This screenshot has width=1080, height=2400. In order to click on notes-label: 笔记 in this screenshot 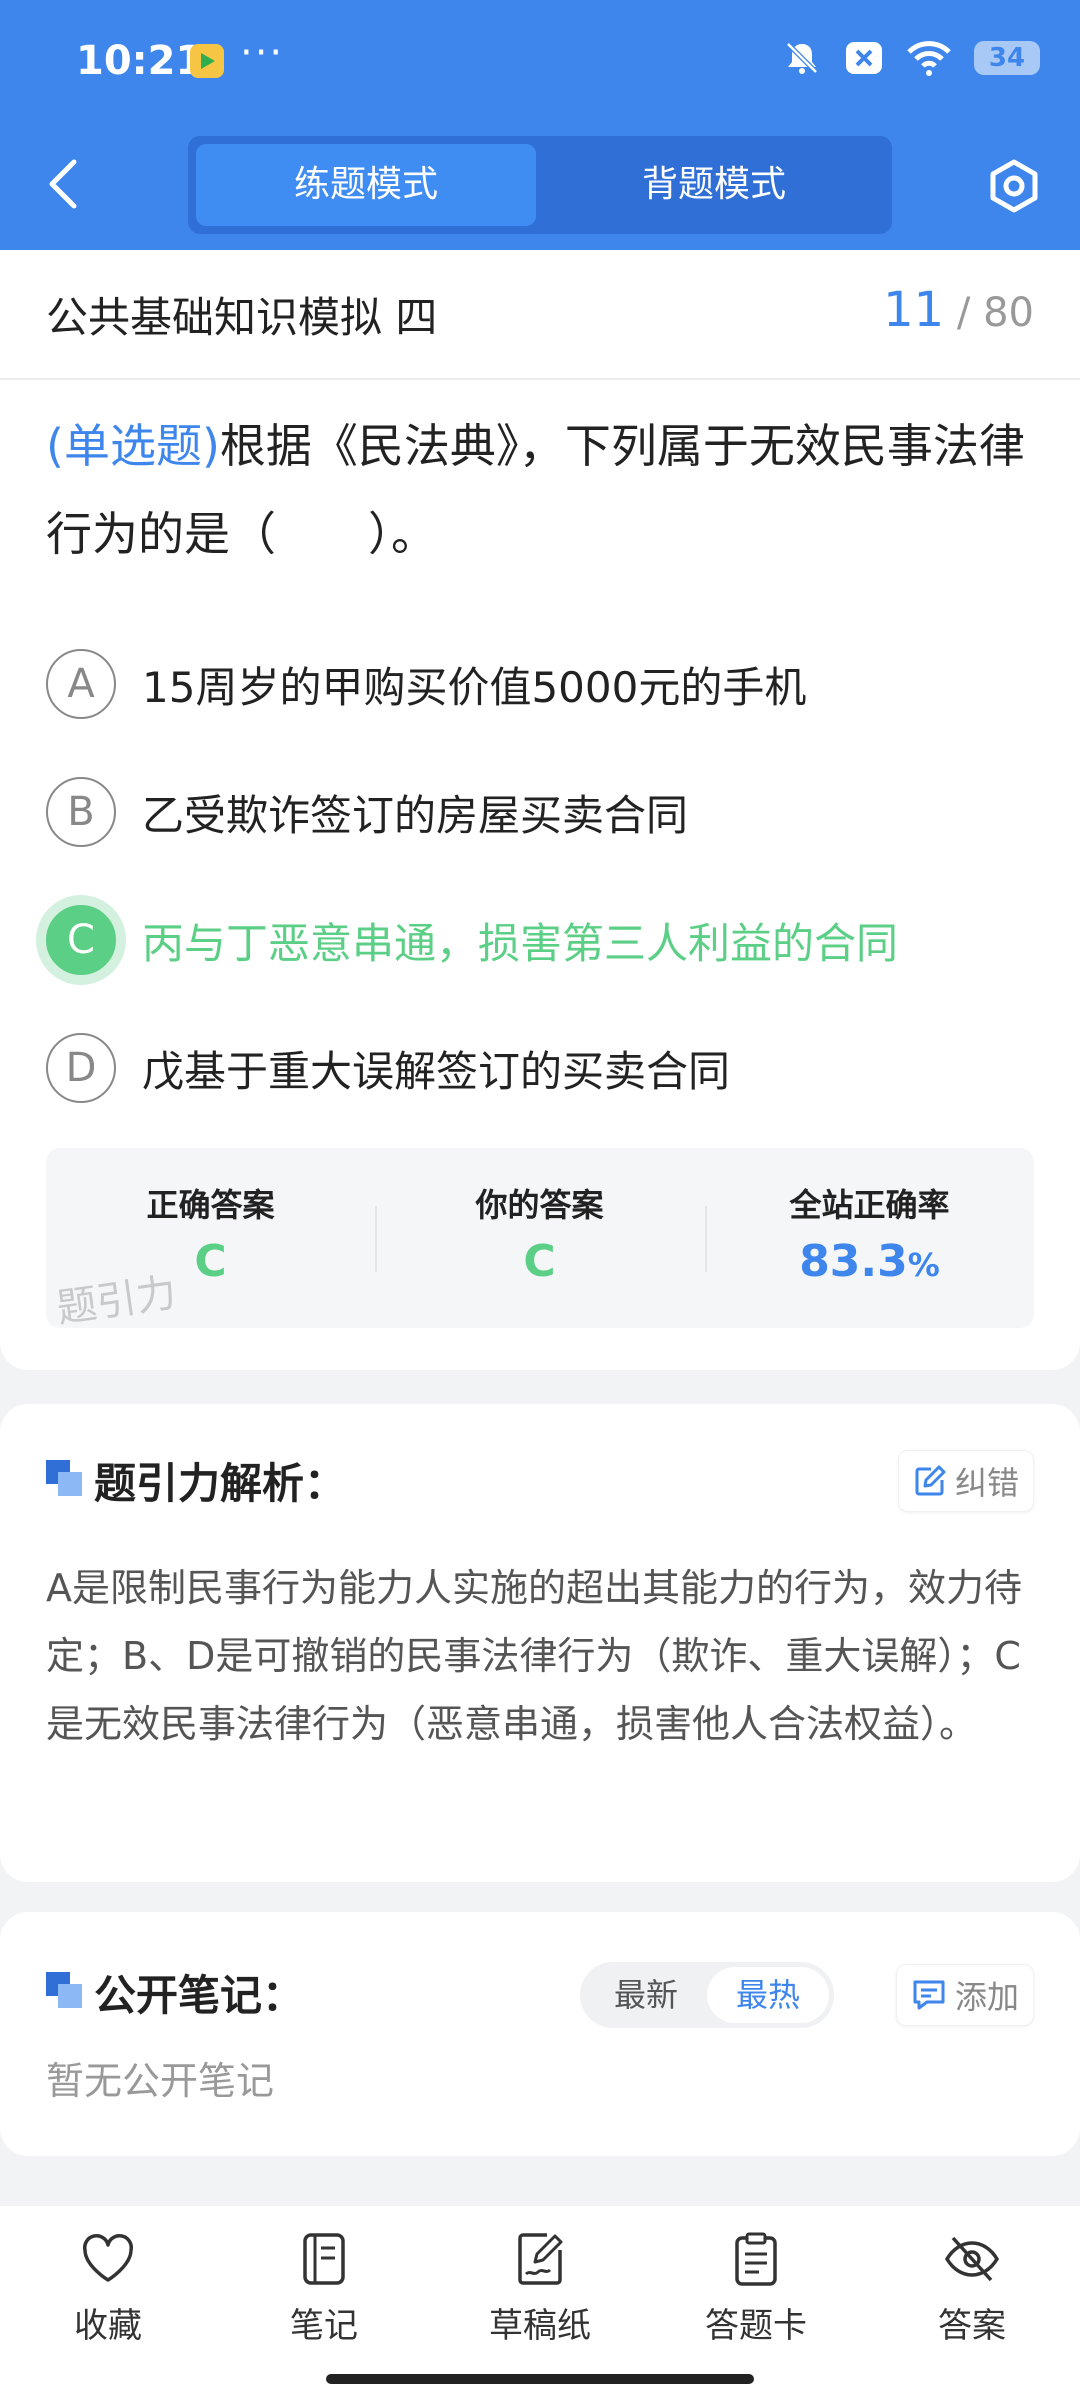, I will do `click(324, 2326)`.